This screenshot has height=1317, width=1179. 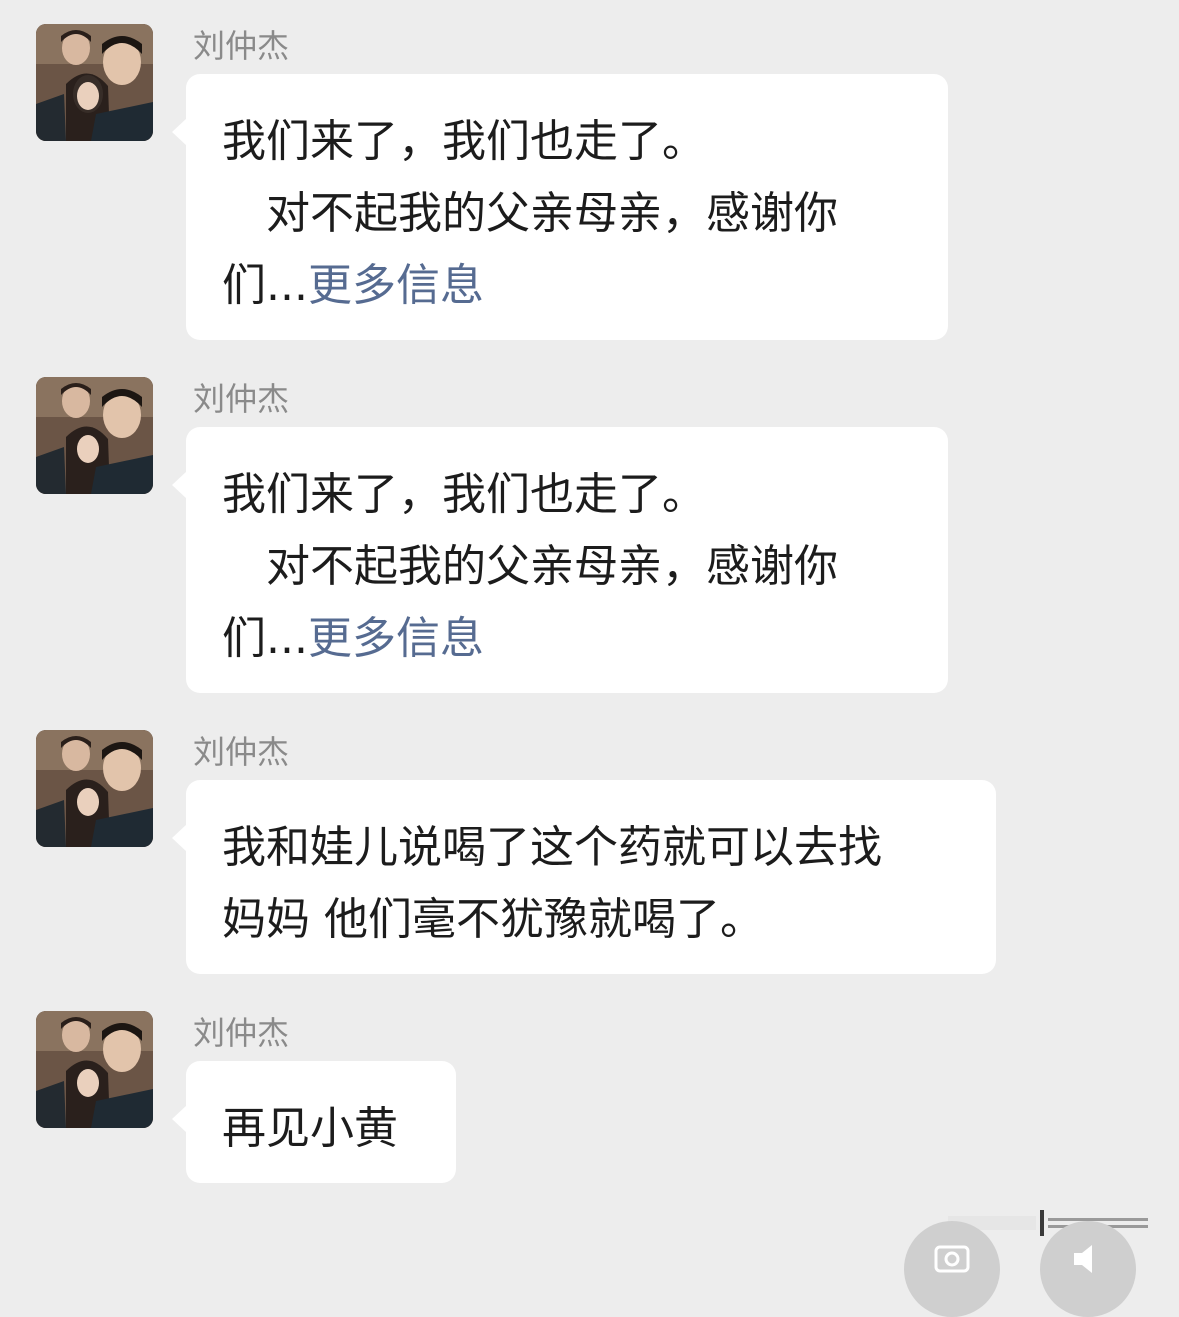 I want to click on speaker-icon, so click(x=1083, y=1259).